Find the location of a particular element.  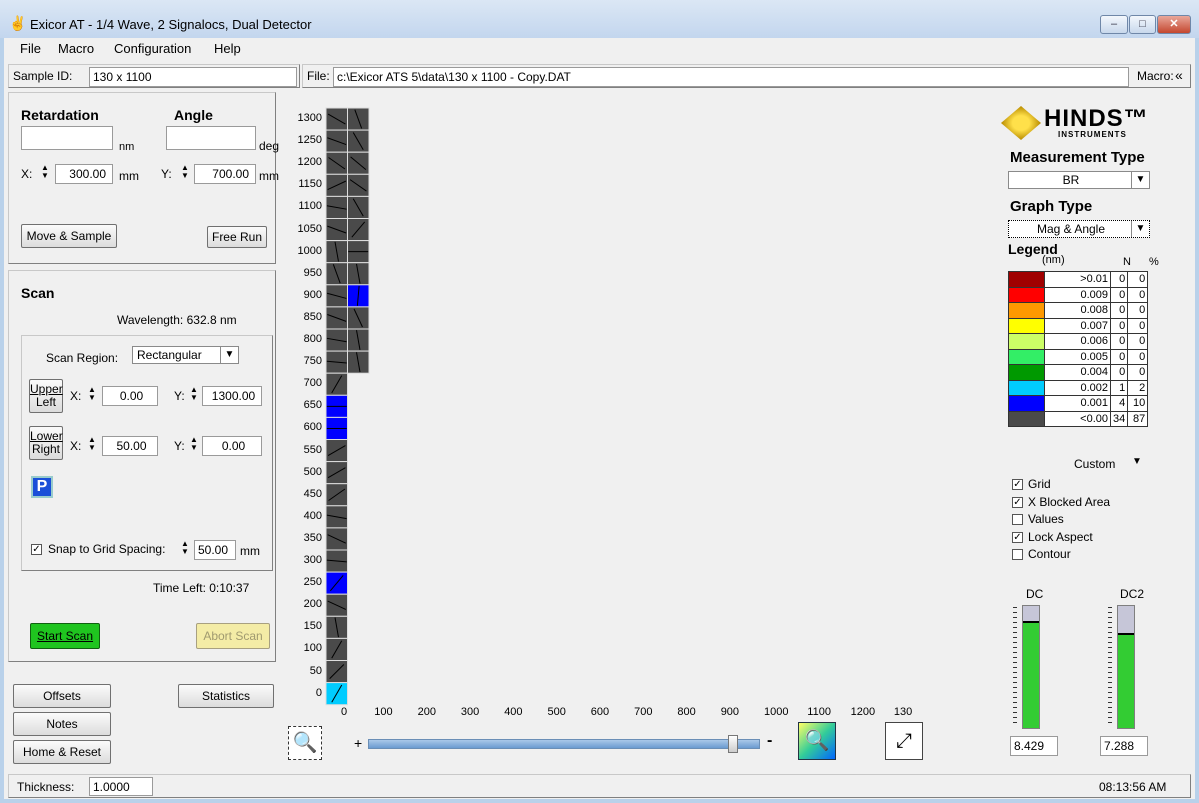

zoom-region-icon: 🔍 is located at coordinates (305, 743).